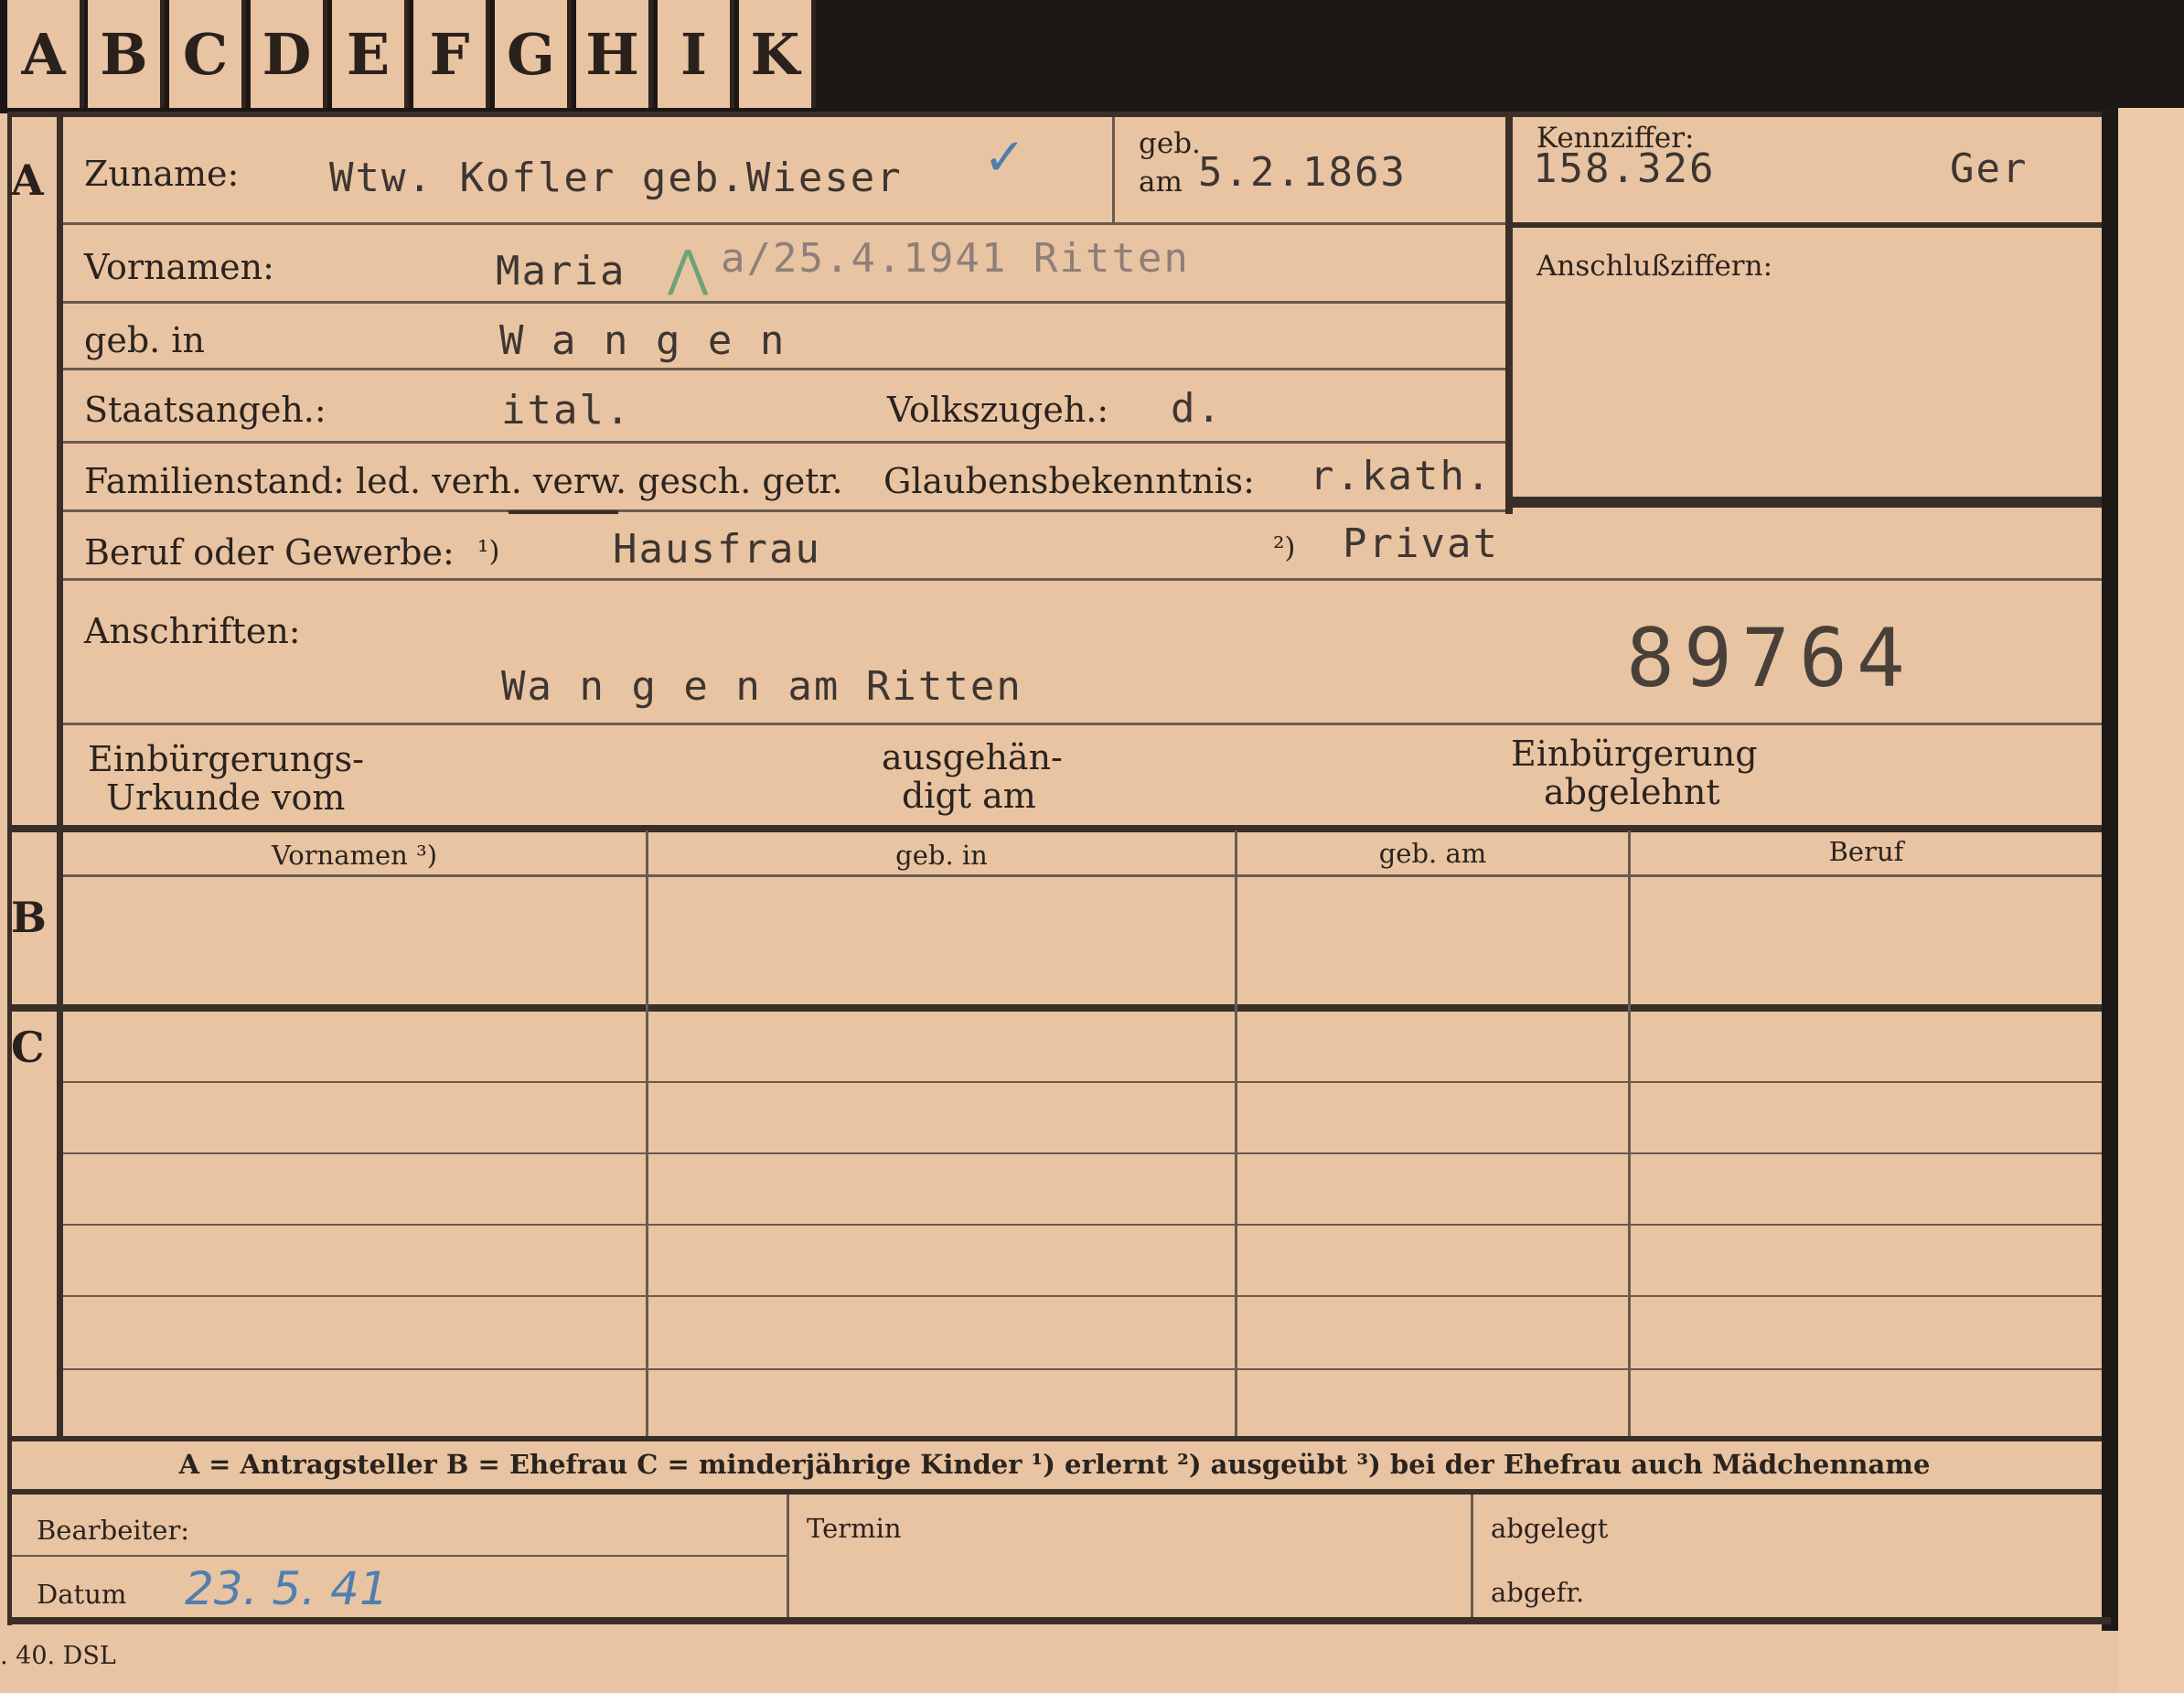 Image resolution: width=2184 pixels, height=1693 pixels. What do you see at coordinates (488, 551) in the screenshot?
I see `label-beruf-note1: ¹)` at bounding box center [488, 551].